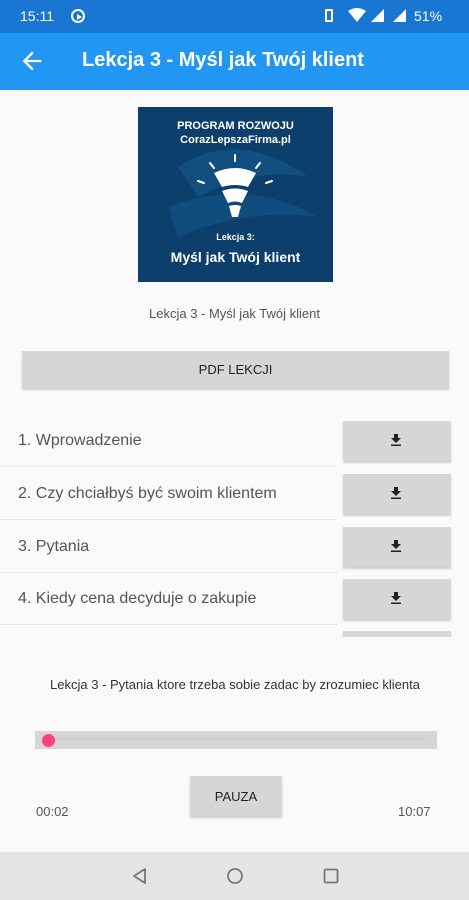 The image size is (469, 900). I want to click on seek-bar, so click(236, 740).